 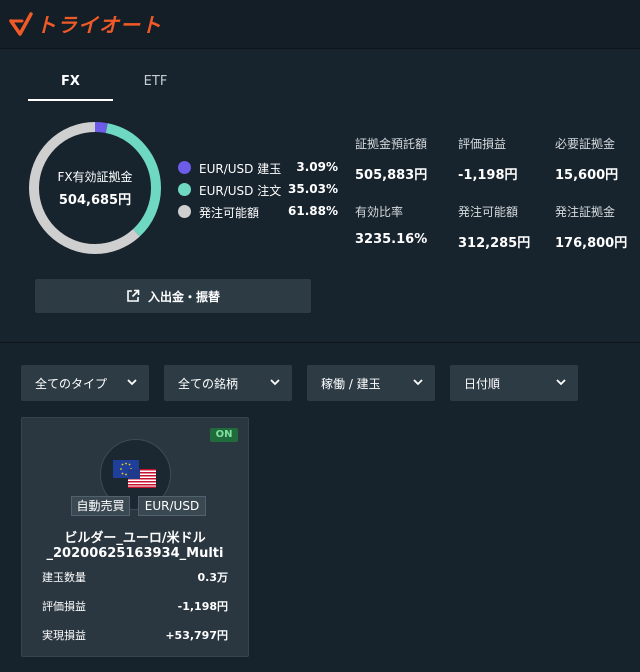 I want to click on status-badge: ON, so click(x=224, y=435).